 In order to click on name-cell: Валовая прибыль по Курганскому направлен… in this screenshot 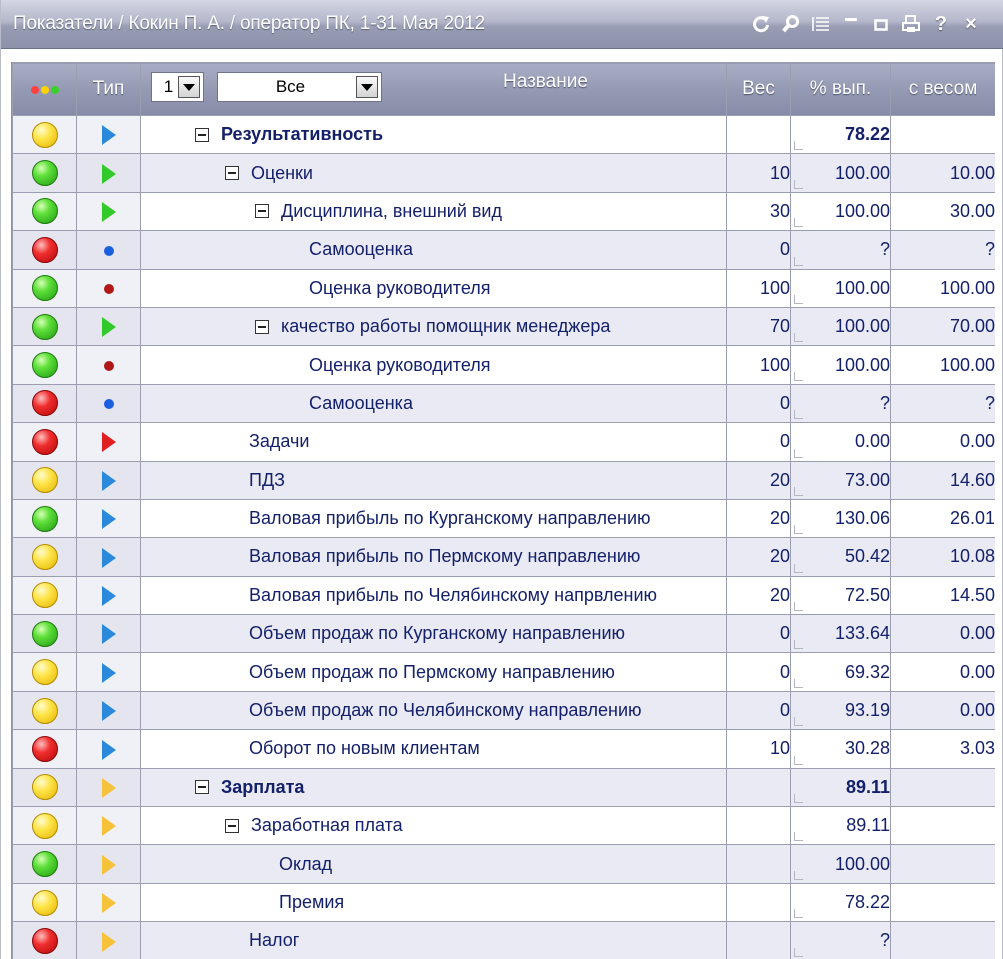, I will do `click(433, 518)`.